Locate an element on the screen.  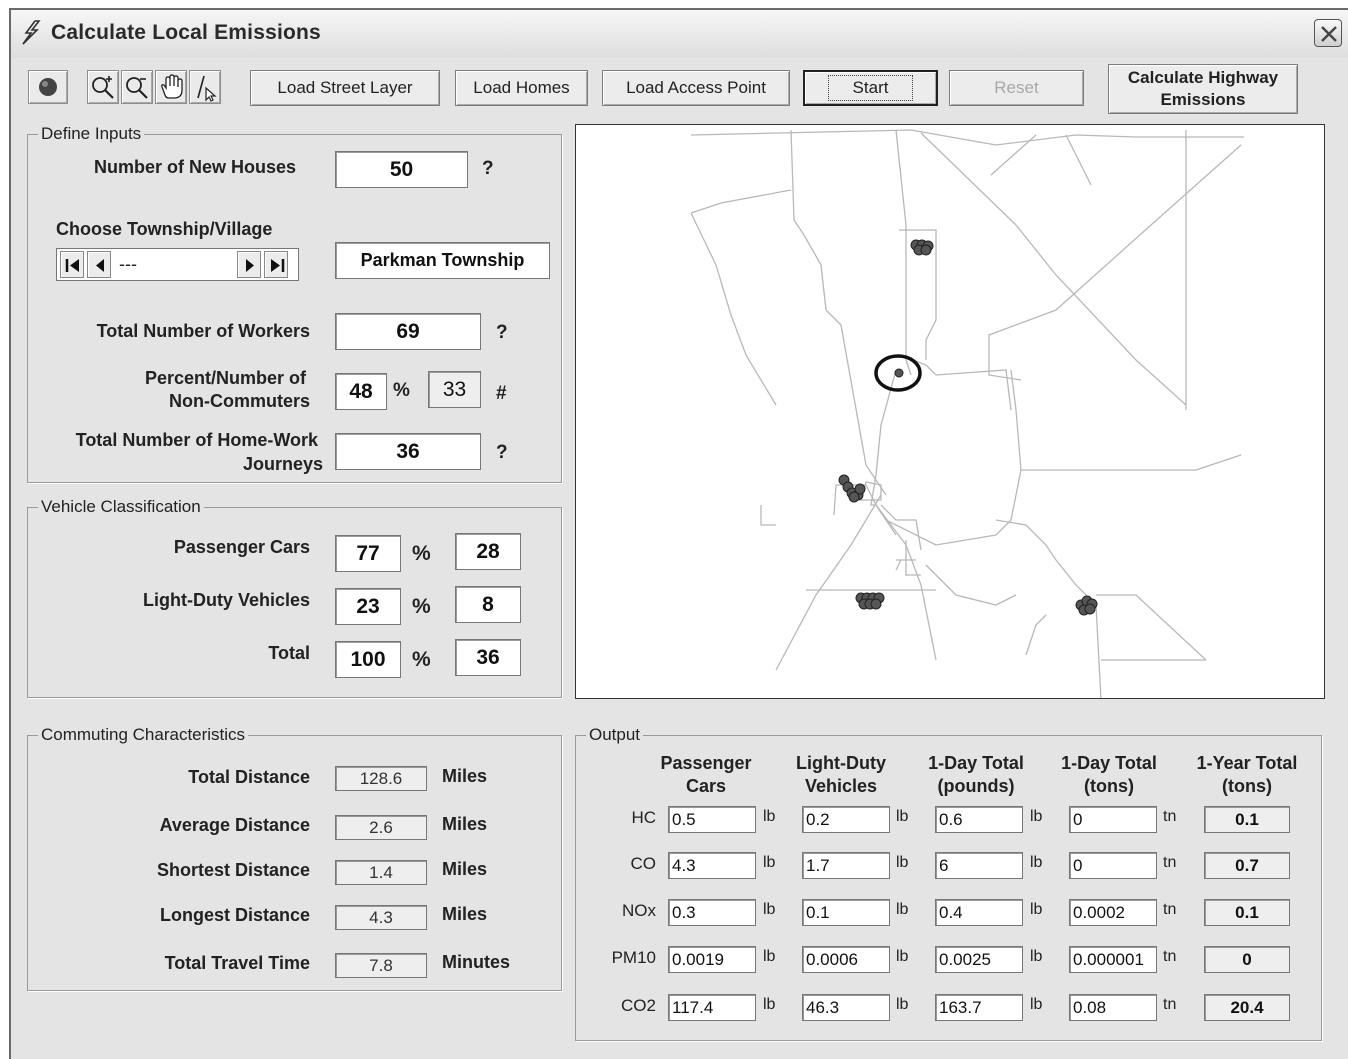
pan-tool is located at coordinates (171, 87).